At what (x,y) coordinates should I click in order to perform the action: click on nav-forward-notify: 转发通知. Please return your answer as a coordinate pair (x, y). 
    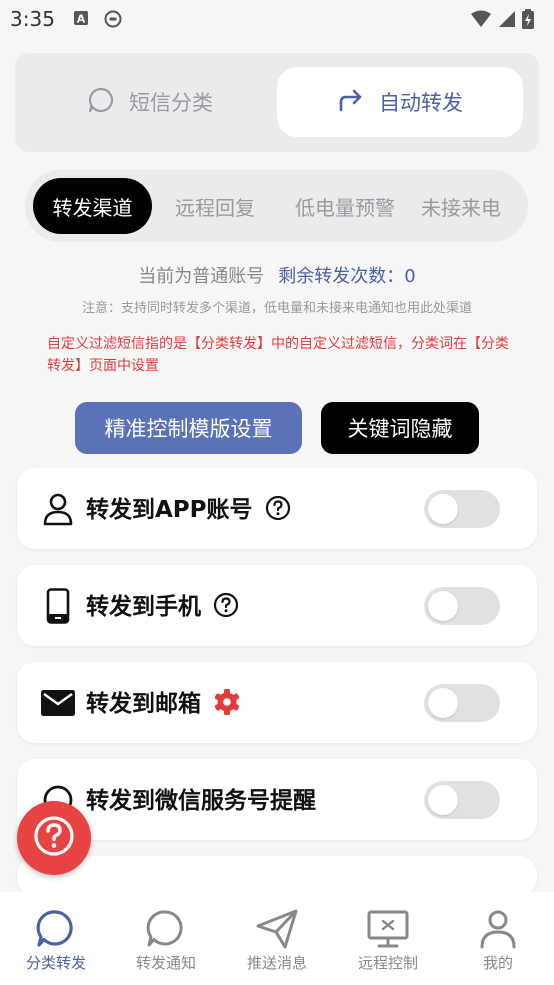
    Looking at the image, I should click on (166, 939).